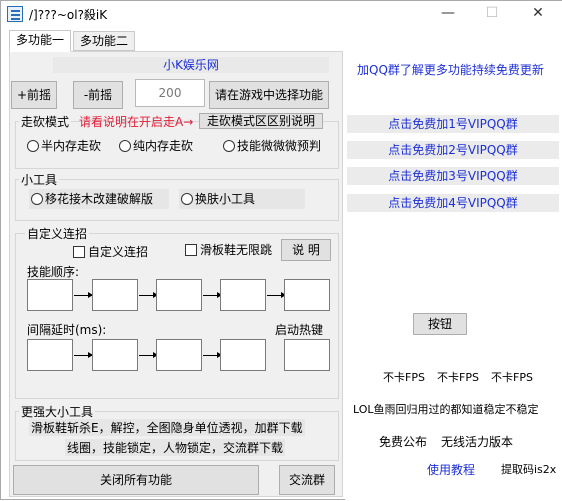  I want to click on checkbox-skate-jump-label: 滑板鞋无限跳, so click(236, 250).